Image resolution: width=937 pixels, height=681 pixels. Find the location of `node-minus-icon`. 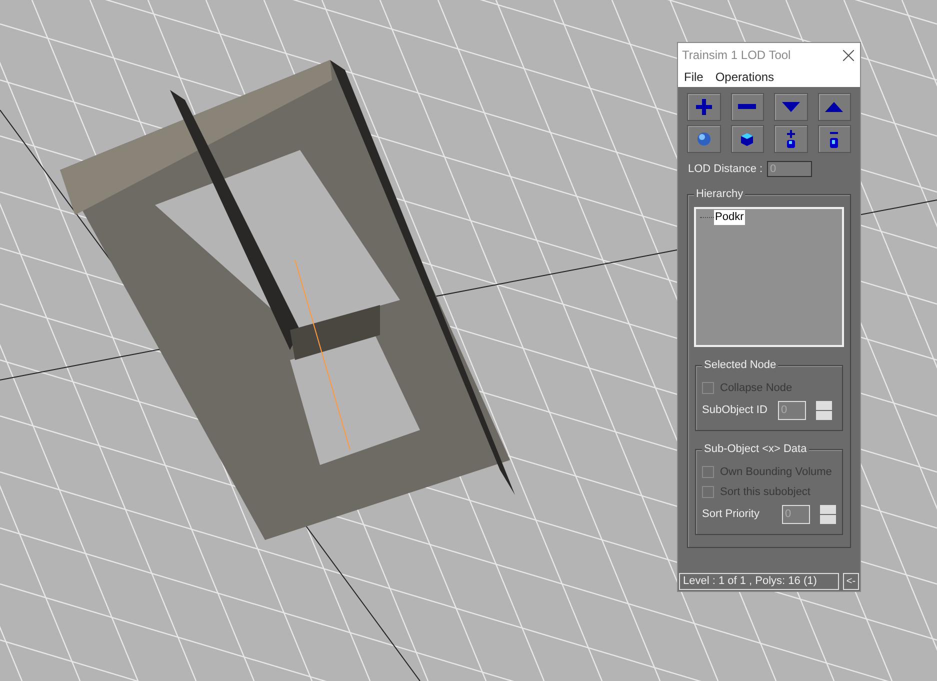

node-minus-icon is located at coordinates (834, 139).